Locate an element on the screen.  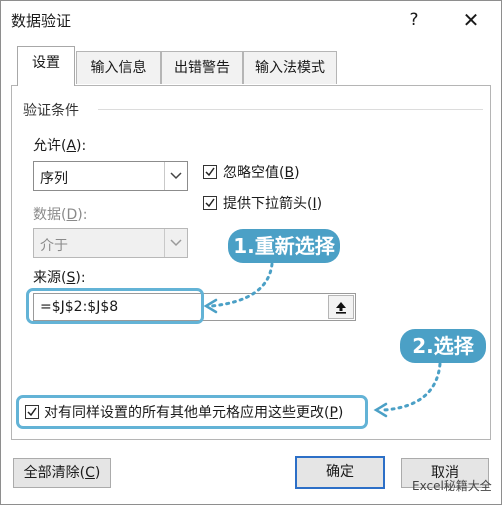
tab-settings: 设置 is located at coordinates (46, 66).